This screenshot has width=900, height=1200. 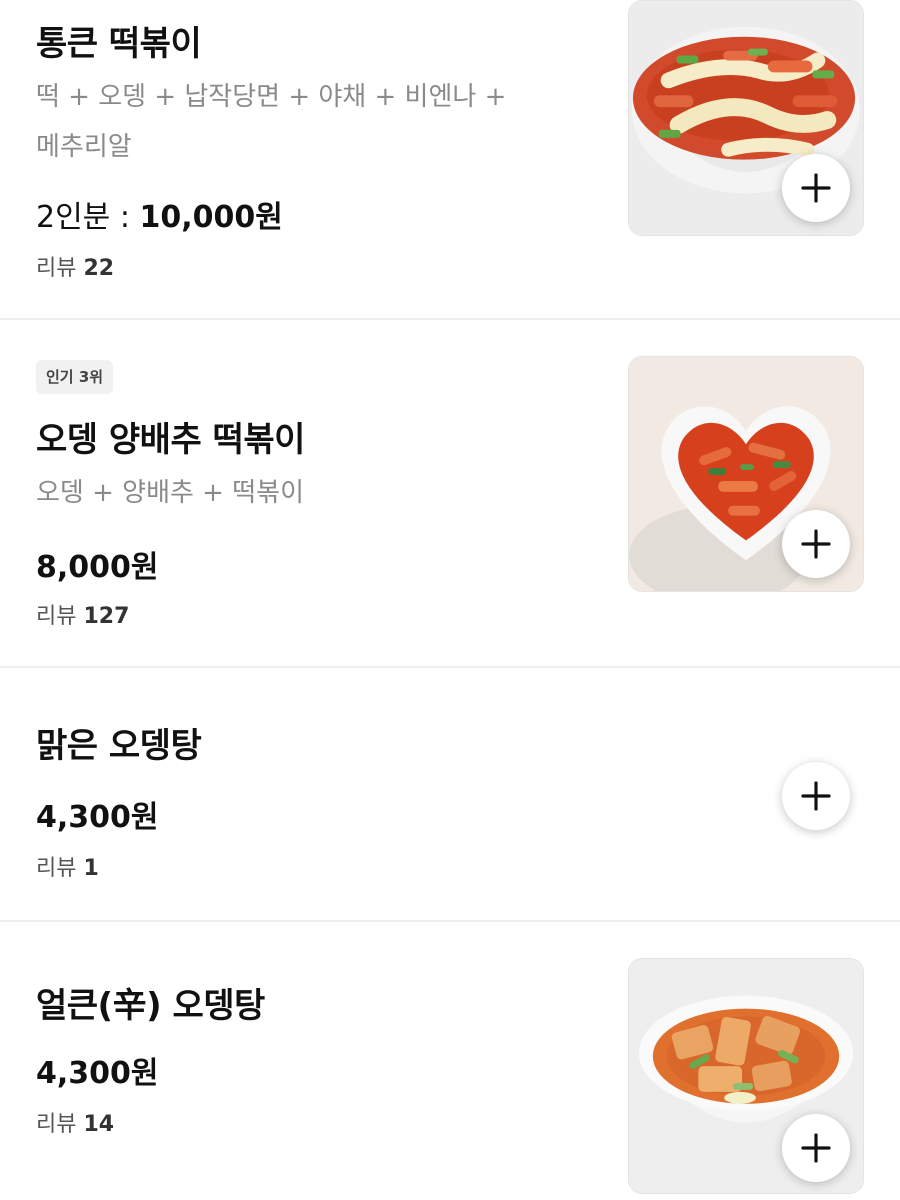 What do you see at coordinates (106, 616) in the screenshot?
I see `review-count: 127` at bounding box center [106, 616].